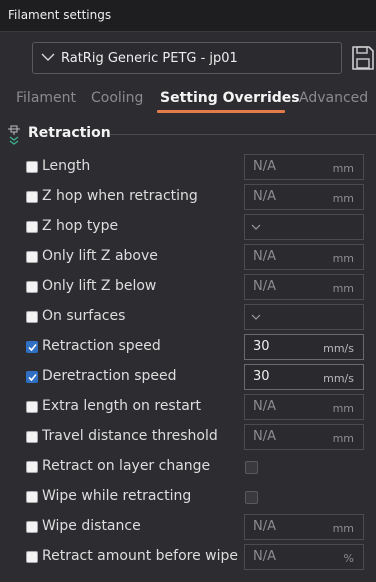 This screenshot has width=376, height=582. I want to click on setting-row: Retraction speed 30 mm/s, so click(188, 347).